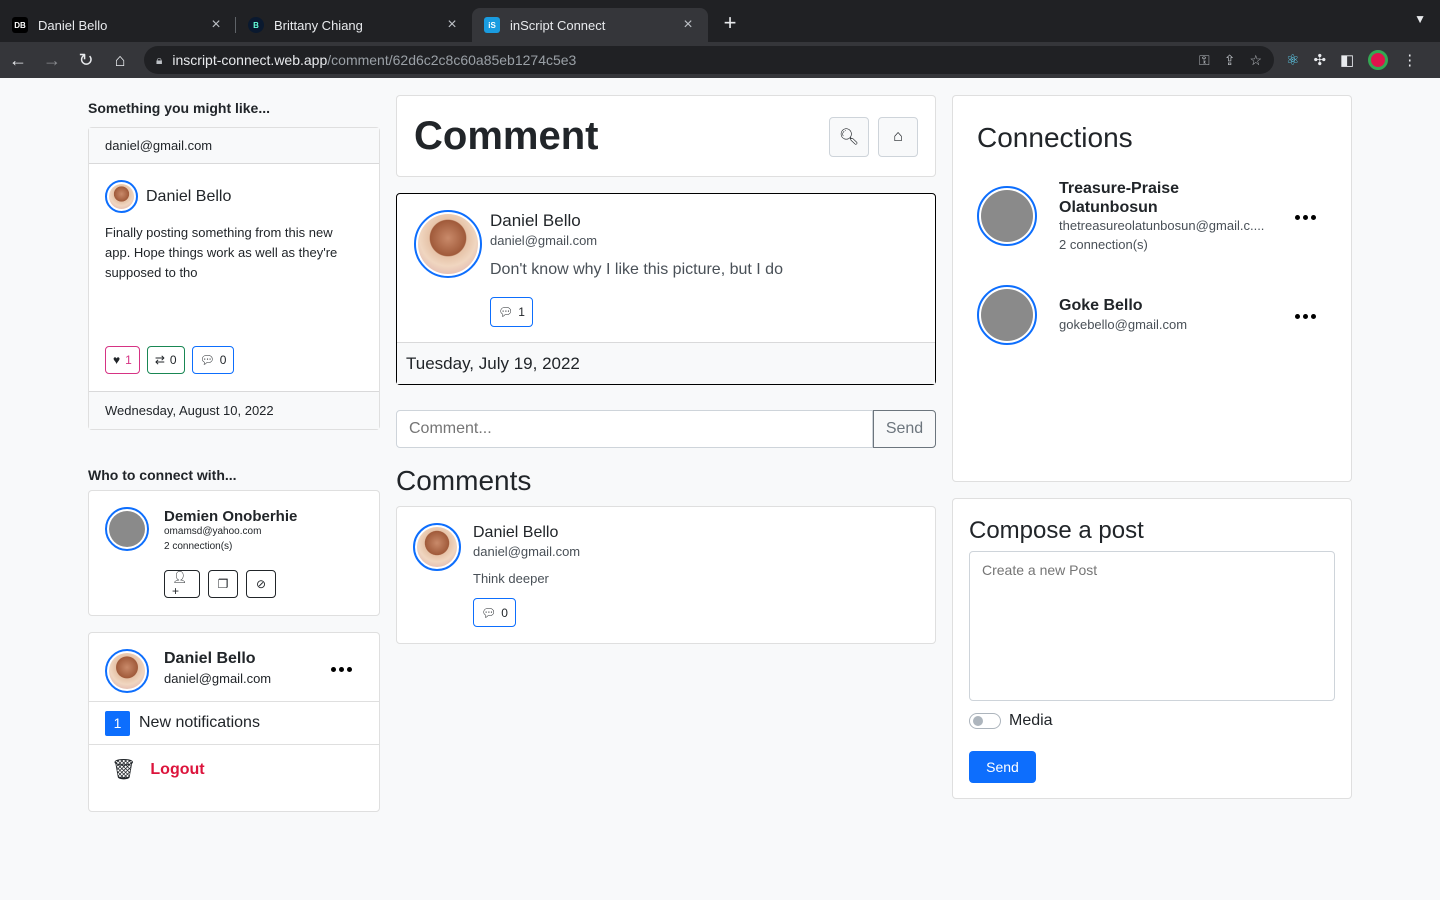 This screenshot has height=900, width=1440. Describe the element at coordinates (634, 429) in the screenshot. I see `comment-input` at that location.